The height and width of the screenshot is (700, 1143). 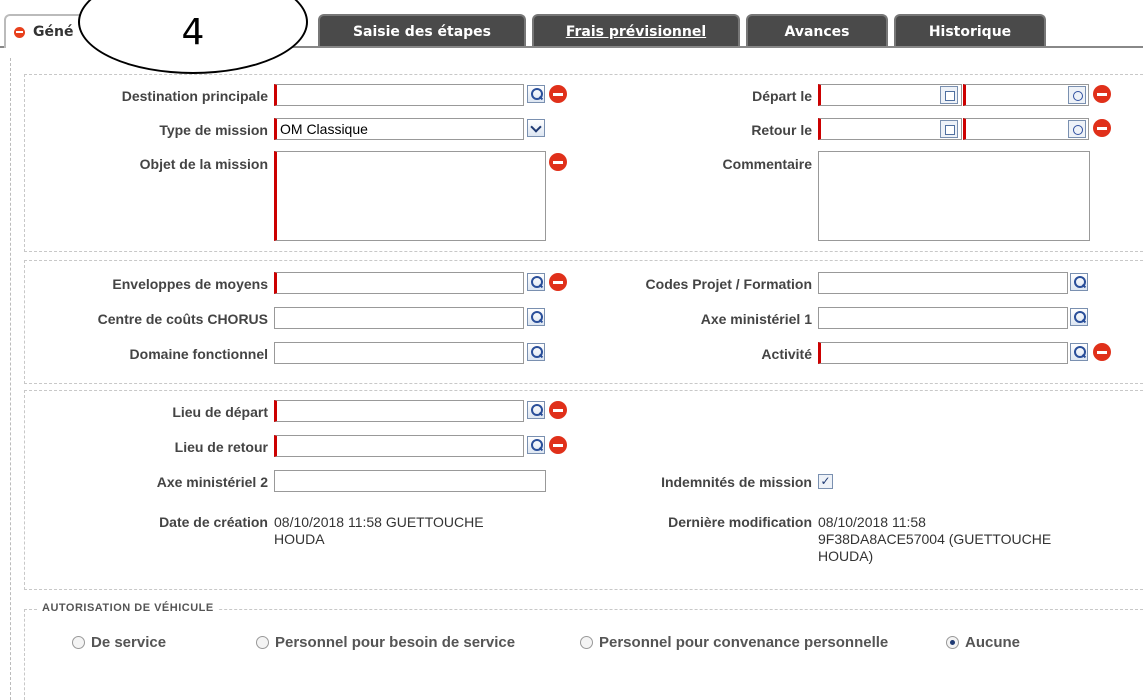 What do you see at coordinates (1079, 282) in the screenshot?
I see `codes-projet-search-icon` at bounding box center [1079, 282].